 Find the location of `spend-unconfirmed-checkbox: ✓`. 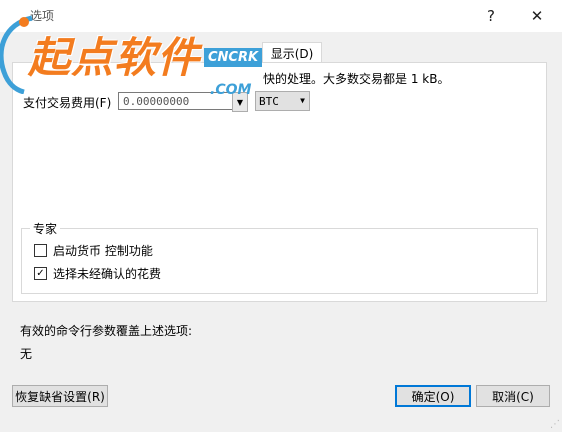

spend-unconfirmed-checkbox: ✓ is located at coordinates (40, 273).